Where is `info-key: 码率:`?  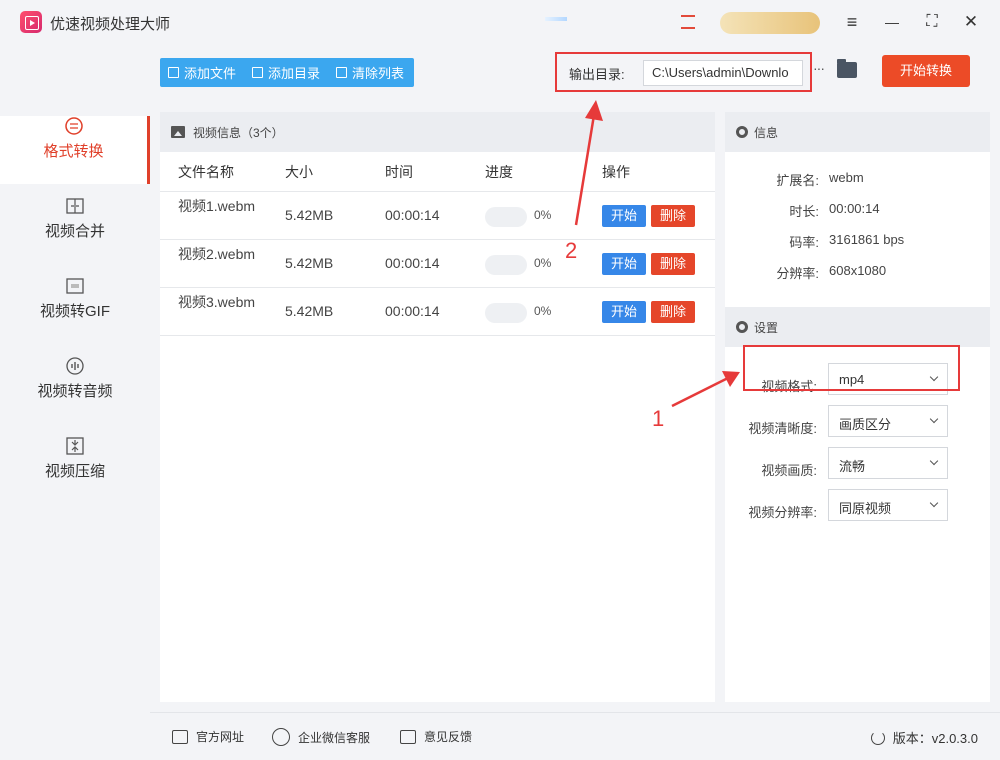
info-key: 码率: is located at coordinates (804, 242).